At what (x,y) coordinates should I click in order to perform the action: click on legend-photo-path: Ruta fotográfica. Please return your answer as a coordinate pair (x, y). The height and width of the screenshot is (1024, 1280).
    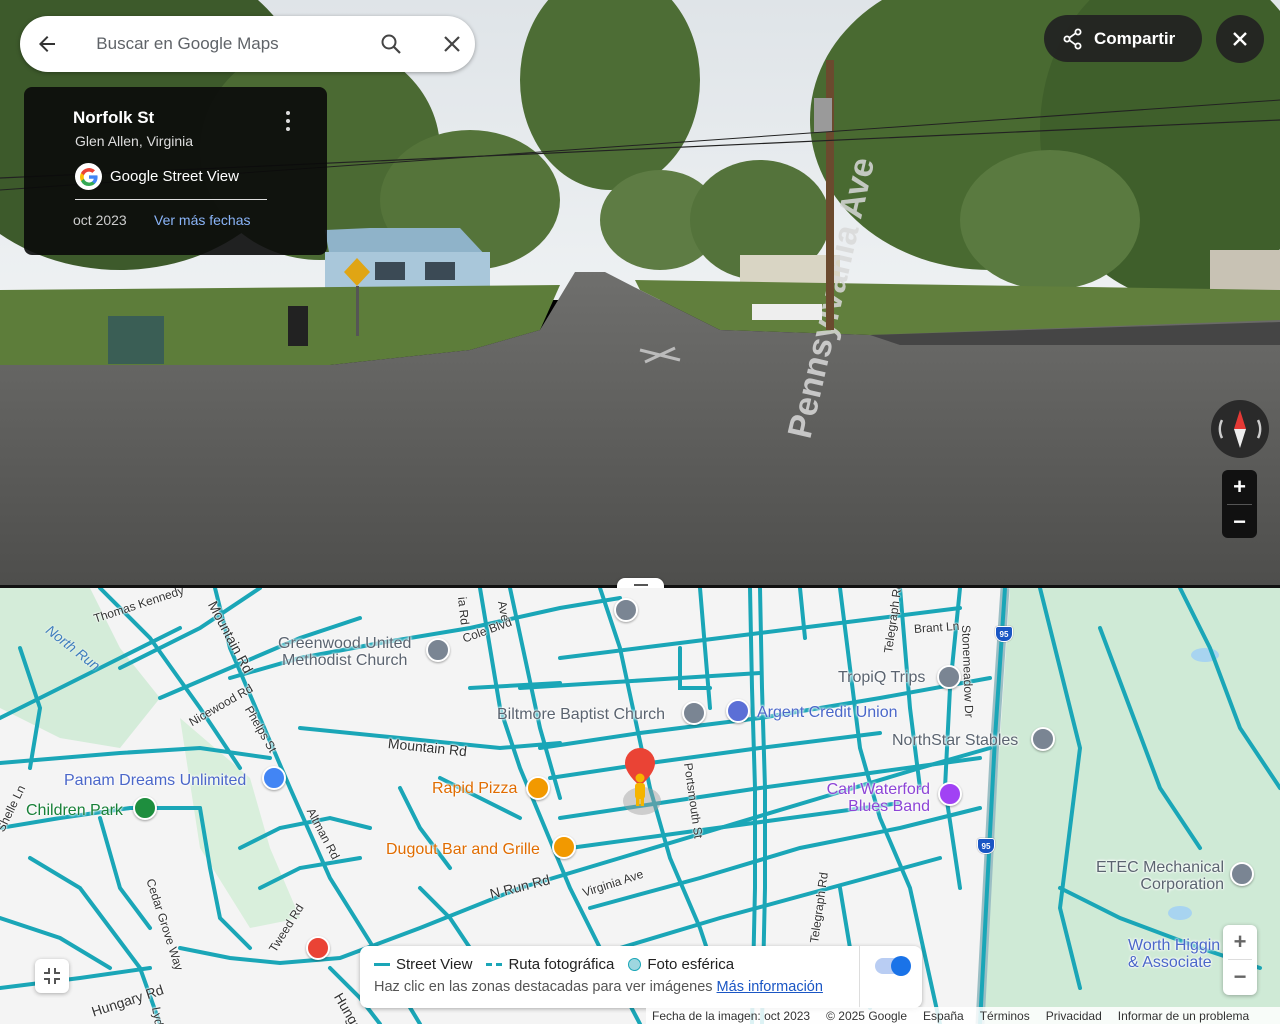
    Looking at the image, I should click on (550, 964).